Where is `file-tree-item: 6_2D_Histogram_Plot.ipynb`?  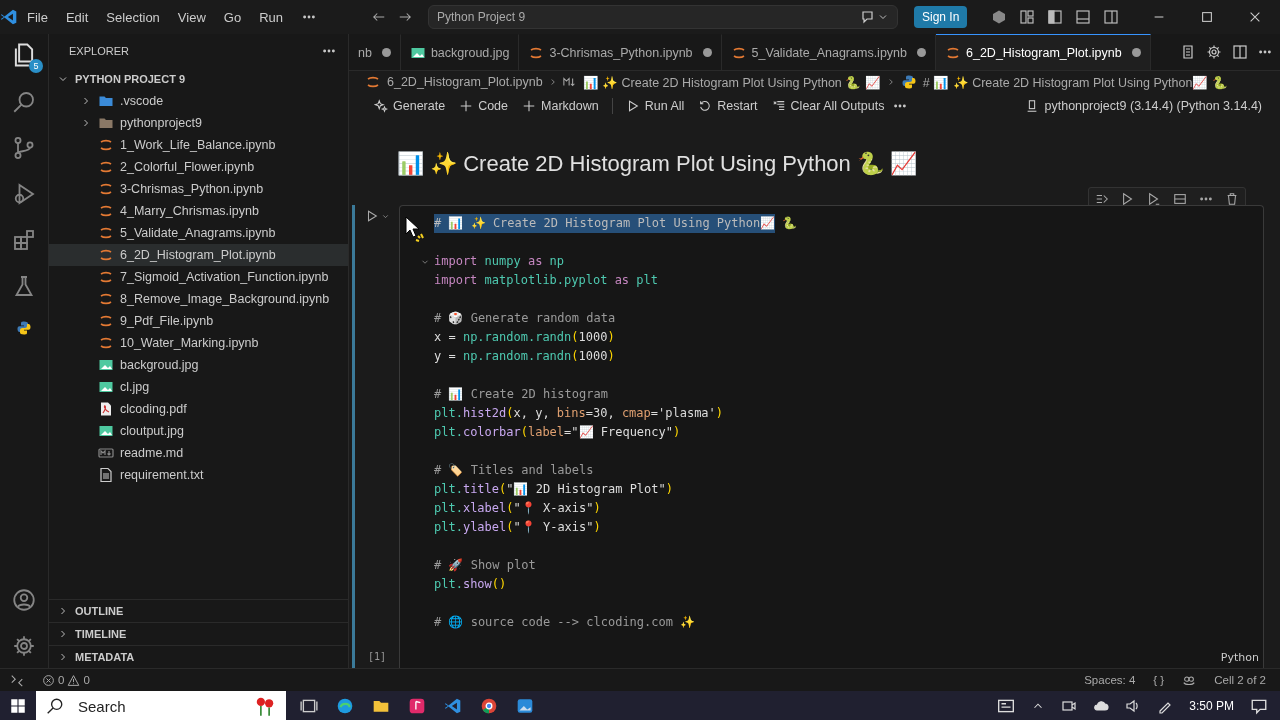
file-tree-item: 6_2D_Histogram_Plot.ipynb is located at coordinates (198, 255).